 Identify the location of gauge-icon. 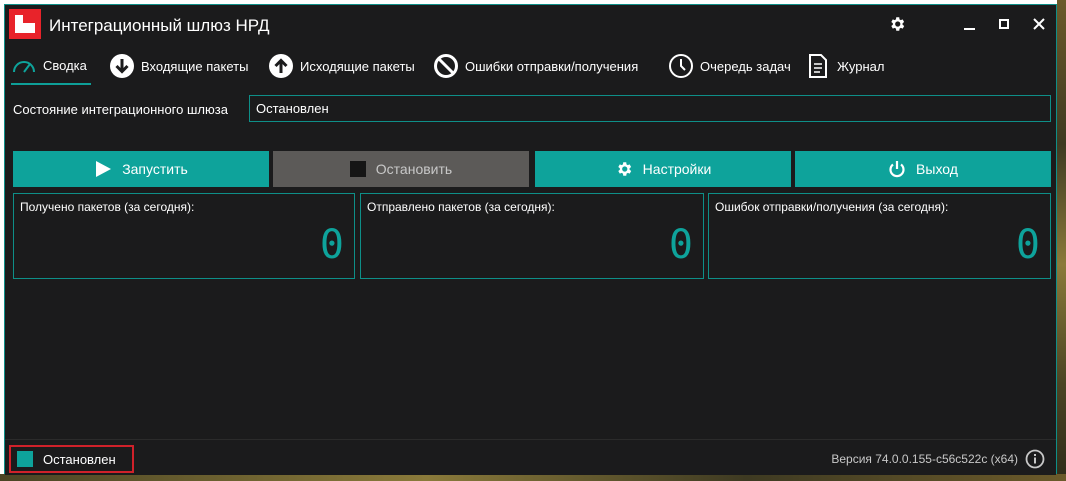
(24, 65).